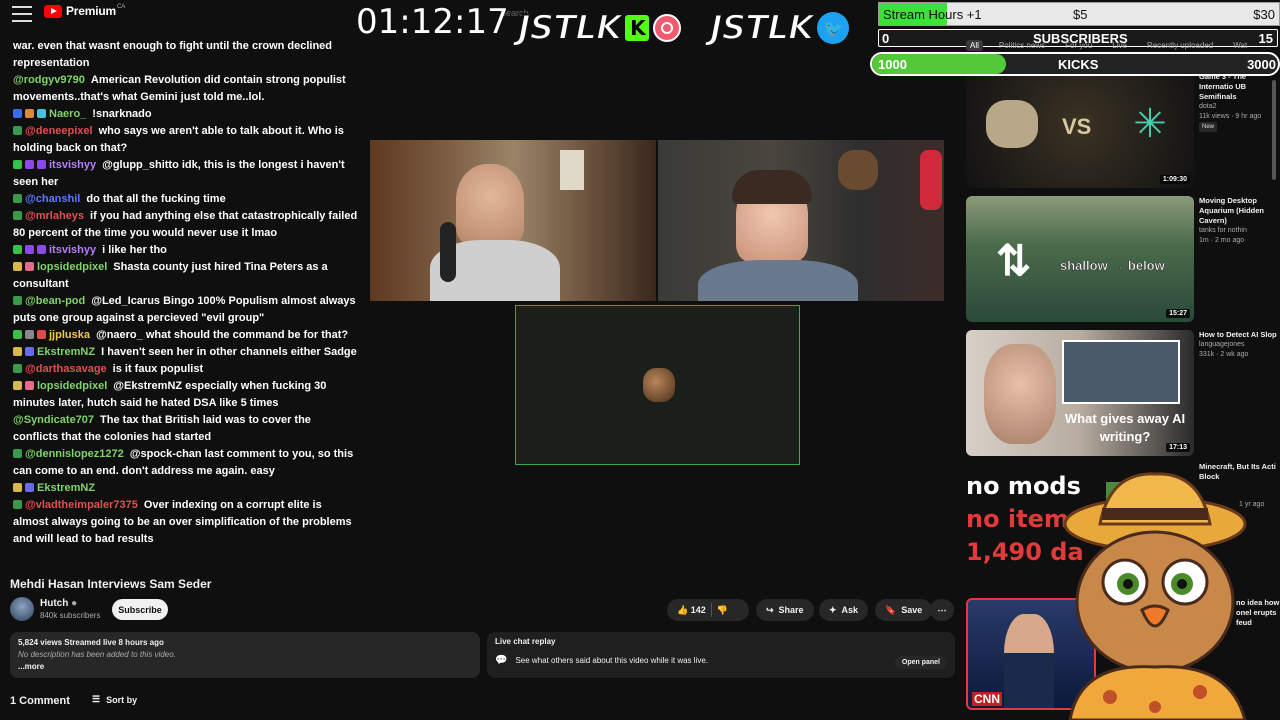 Image resolution: width=1280 pixels, height=720 pixels. Describe the element at coordinates (525, 641) in the screenshot. I see `replay-title: Live chat replay` at that location.